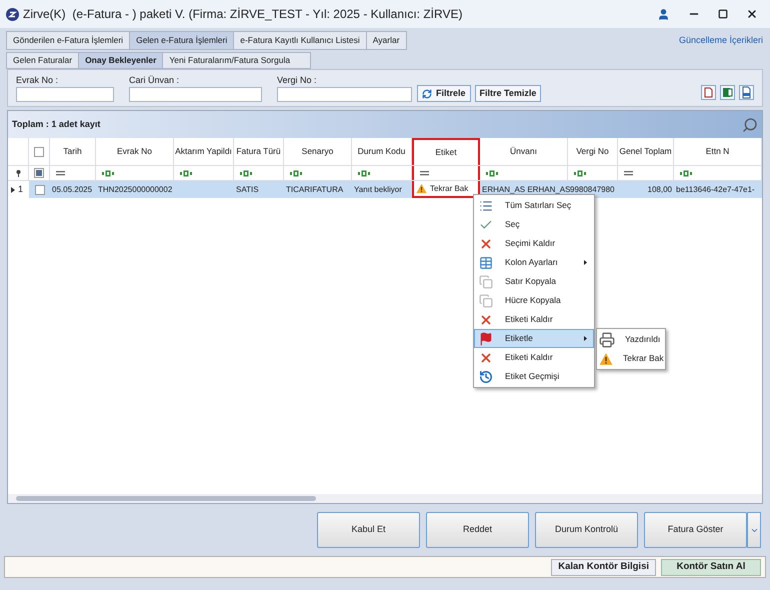 This screenshot has width=770, height=590. I want to click on column-header: Aktarım Yapildı, so click(204, 151).